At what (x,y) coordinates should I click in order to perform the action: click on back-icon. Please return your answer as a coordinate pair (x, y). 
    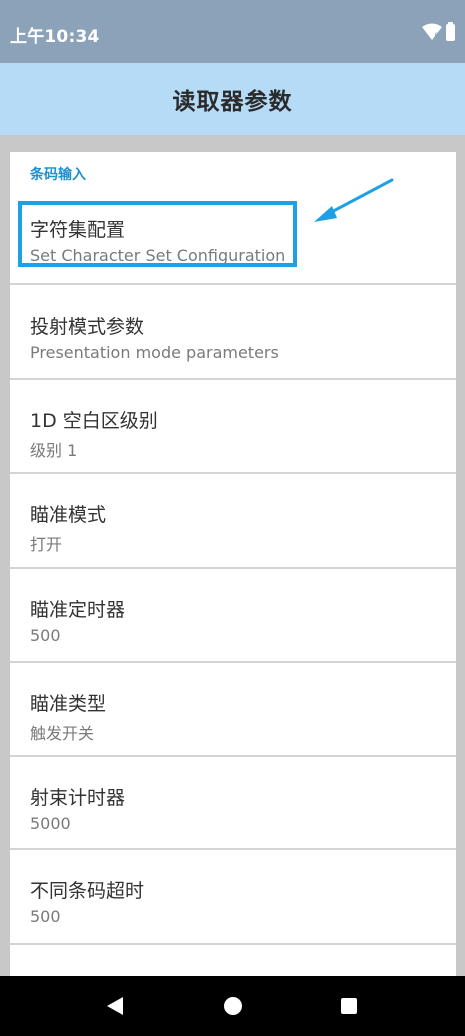
    Looking at the image, I should click on (115, 1006).